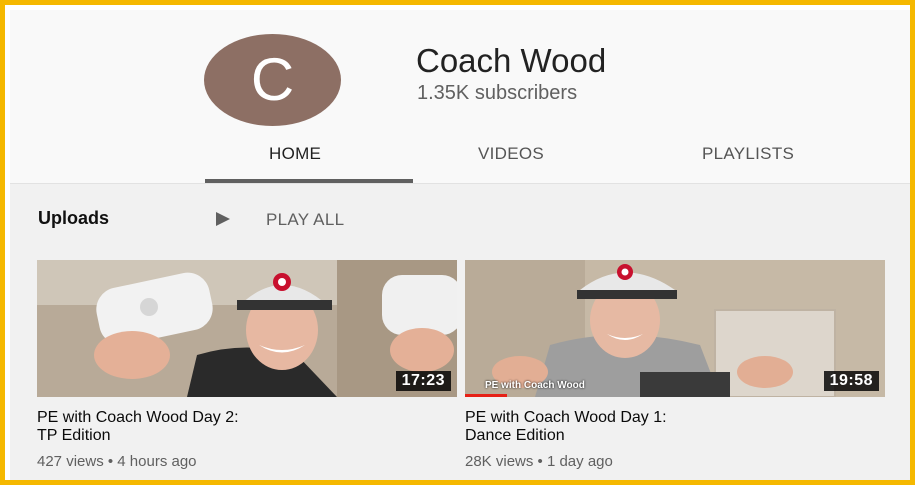 The image size is (915, 485). I want to click on video-meta: 28K views • 1 day ago, so click(539, 461).